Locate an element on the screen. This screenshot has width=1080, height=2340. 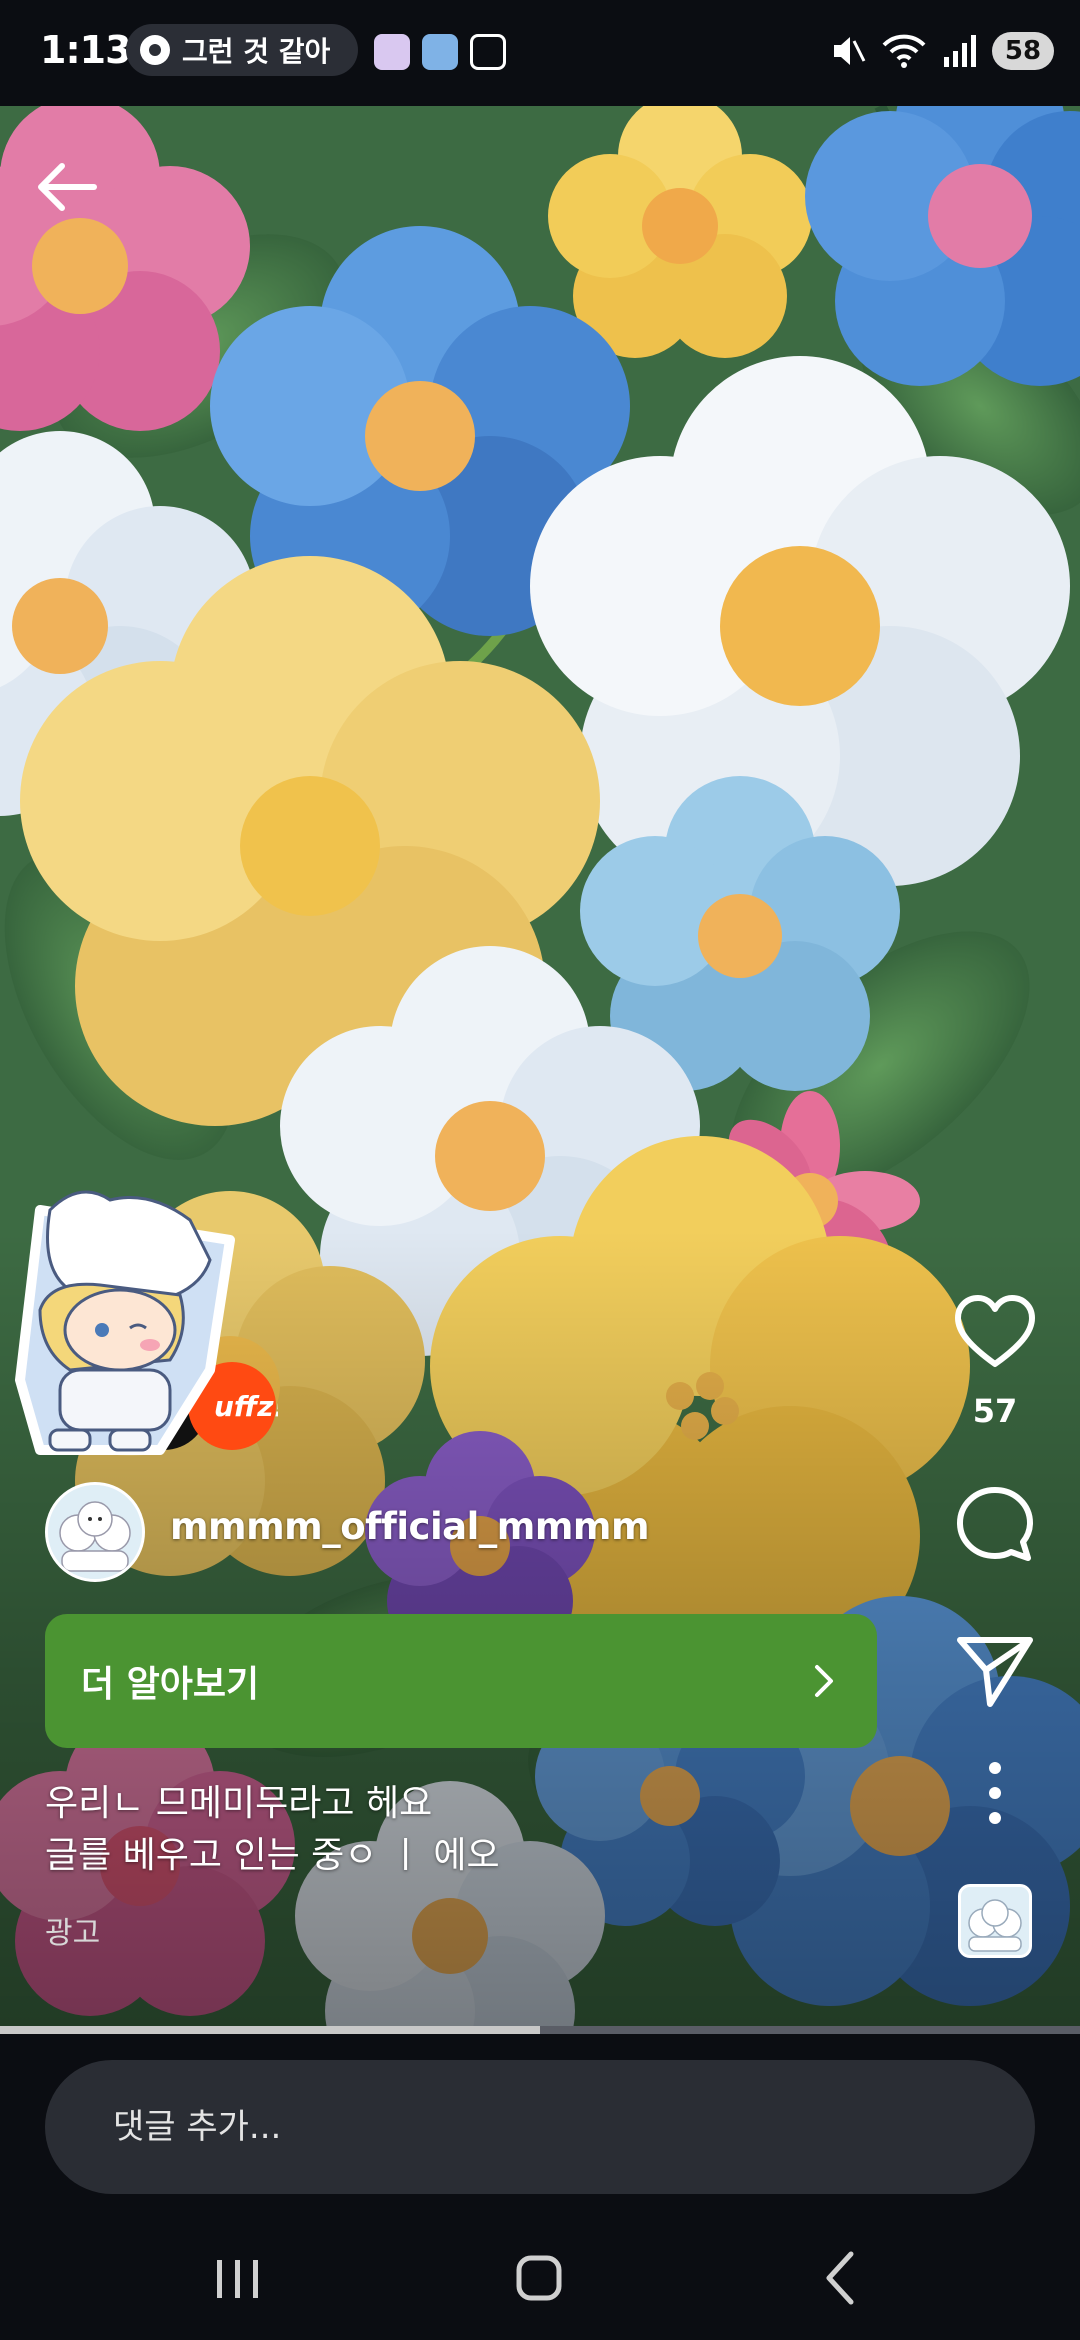
video-progress-bar is located at coordinates (540, 2030).